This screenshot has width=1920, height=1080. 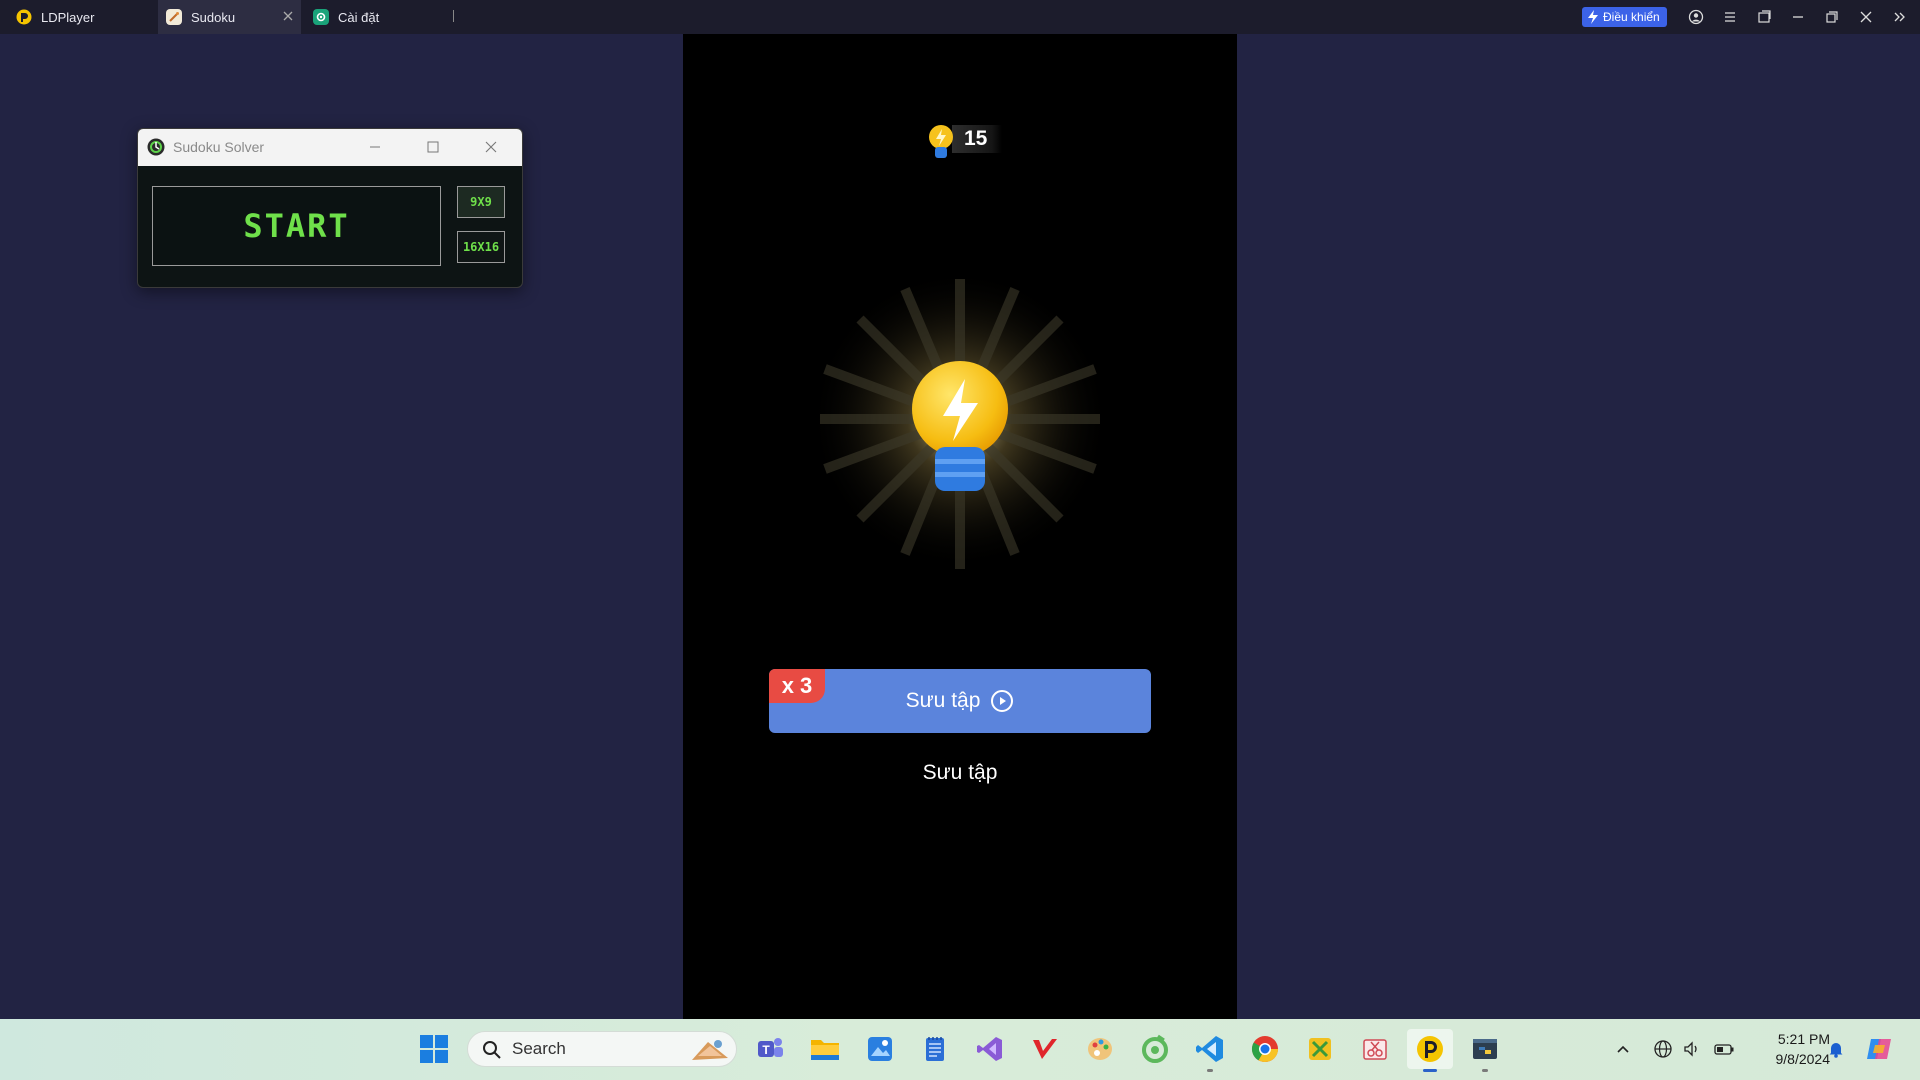 I want to click on clock-date: 9/8/2024, so click(x=1803, y=1059).